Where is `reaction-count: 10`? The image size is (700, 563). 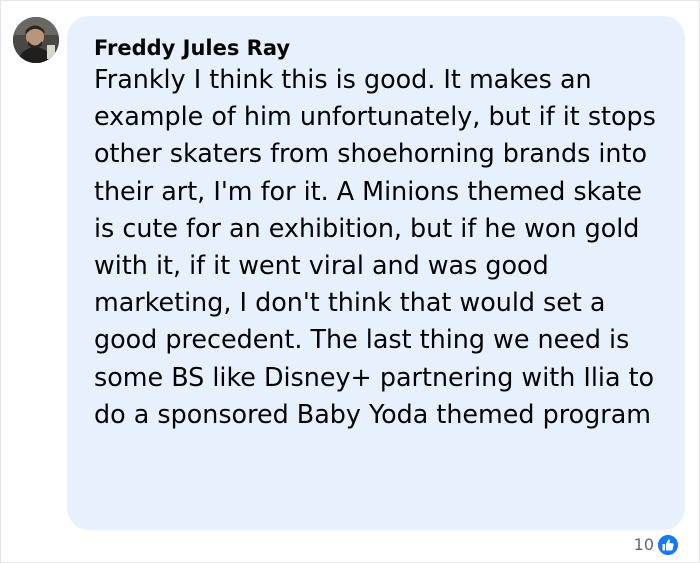
reaction-count: 10 is located at coordinates (643, 544).